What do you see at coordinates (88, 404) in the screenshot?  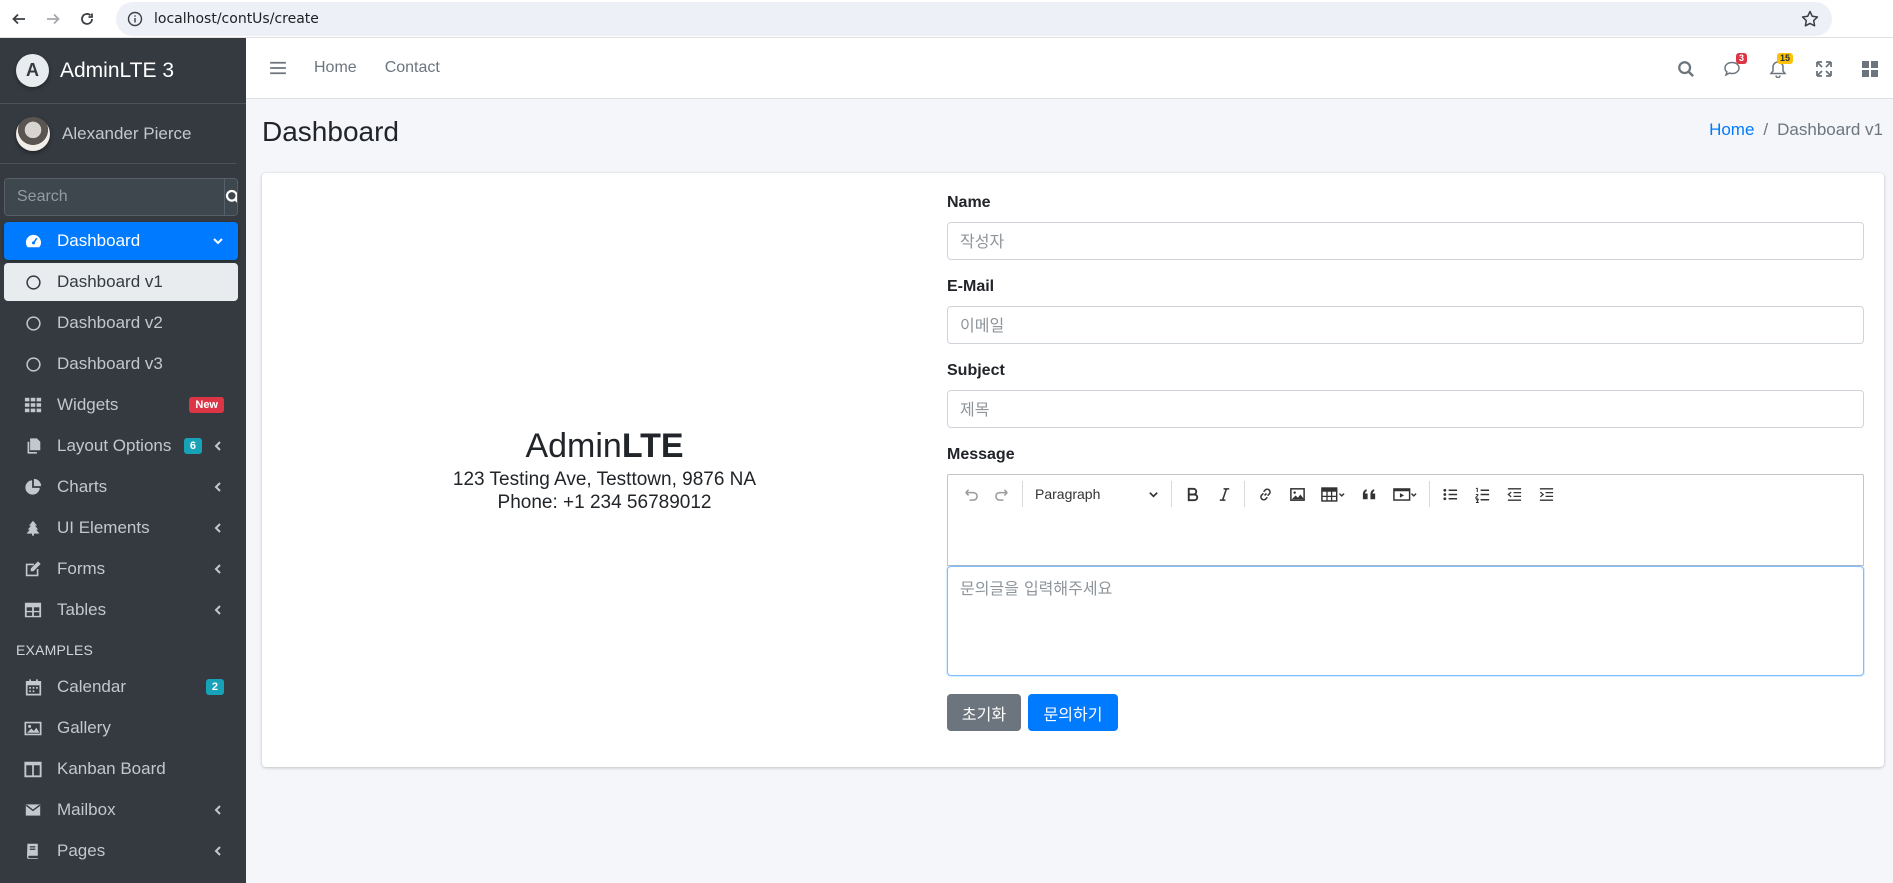 I see `sidebar-item-label: Widgets` at bounding box center [88, 404].